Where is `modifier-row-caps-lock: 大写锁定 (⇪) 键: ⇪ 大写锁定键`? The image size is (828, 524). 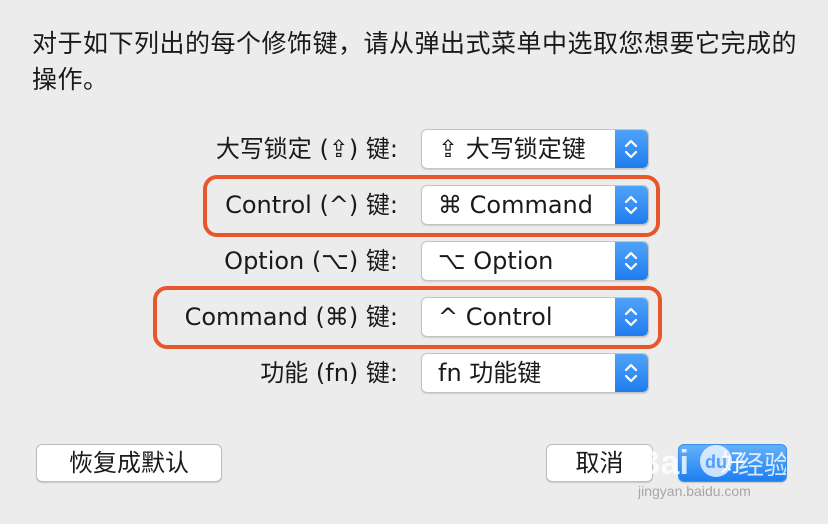 modifier-row-caps-lock: 大写锁定 (⇪) 键: ⇪ 大写锁定键 is located at coordinates (414, 149).